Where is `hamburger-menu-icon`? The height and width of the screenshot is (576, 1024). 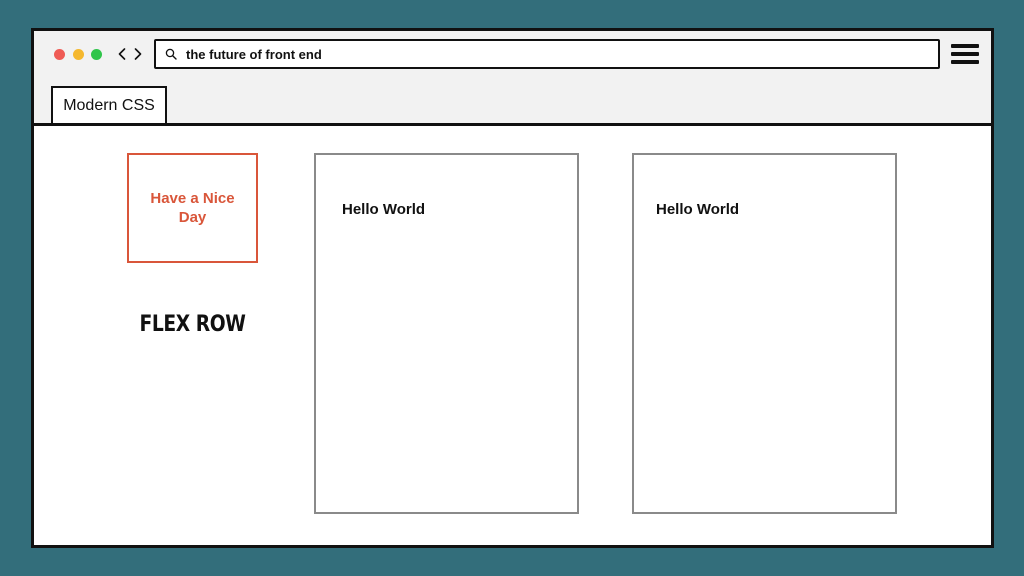 hamburger-menu-icon is located at coordinates (965, 54).